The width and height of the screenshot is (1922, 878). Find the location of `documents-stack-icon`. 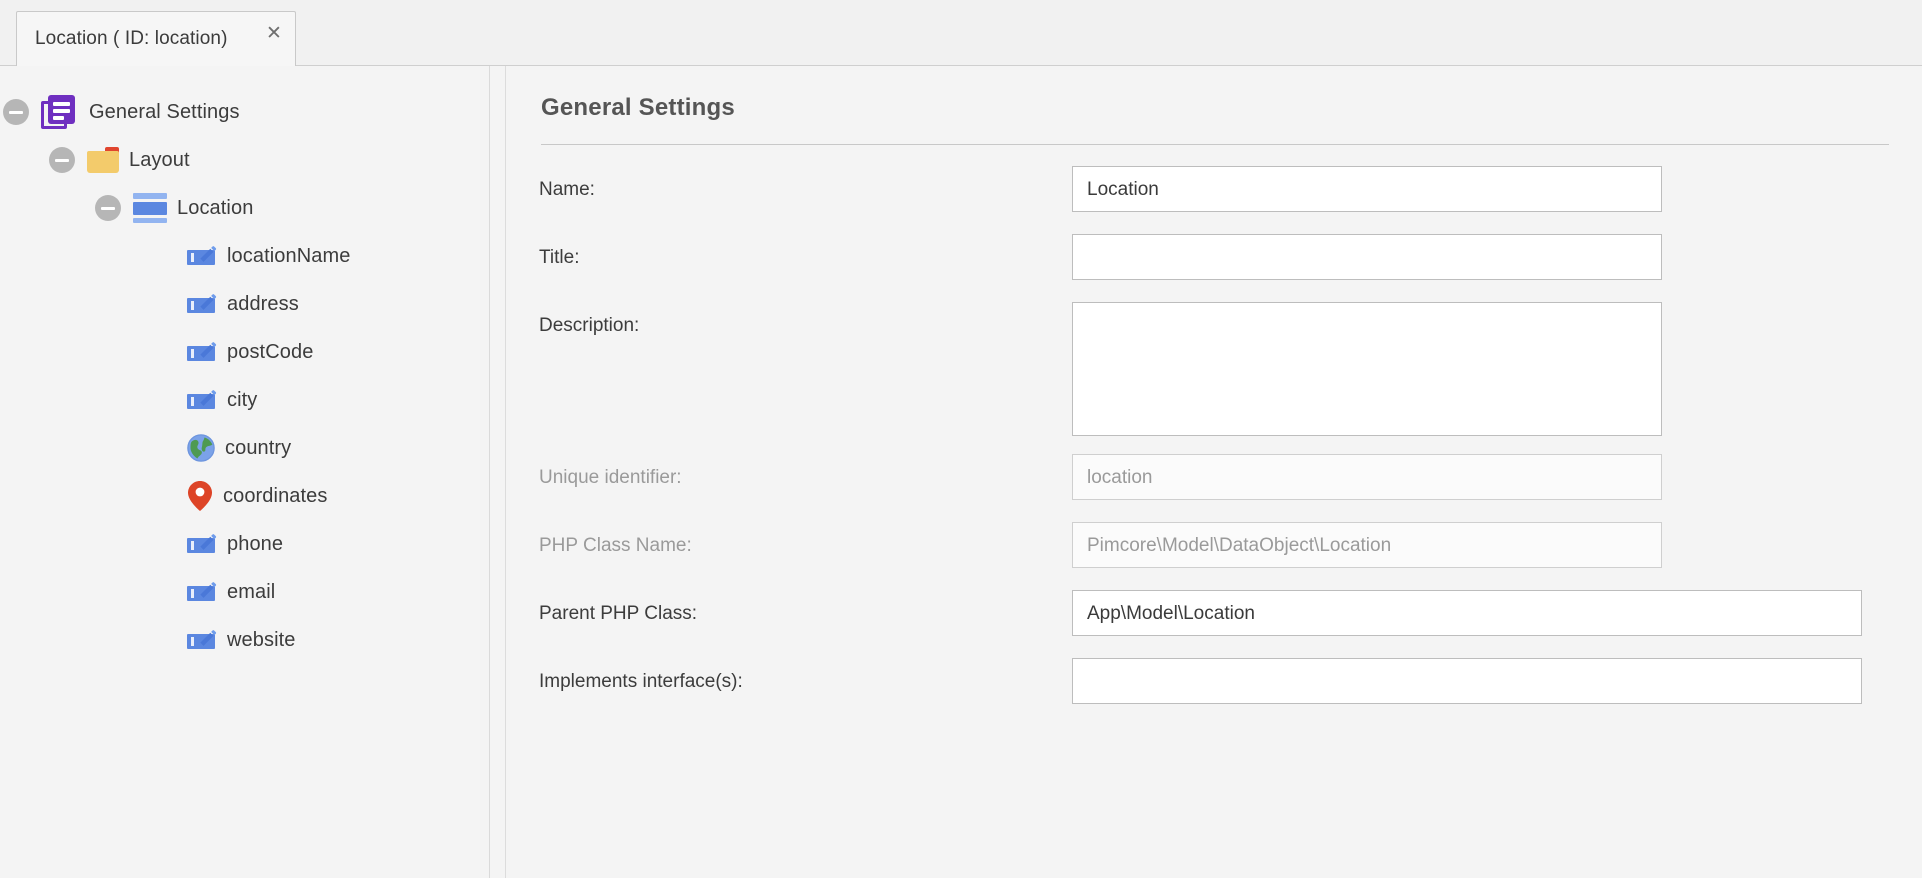

documents-stack-icon is located at coordinates (60, 112).